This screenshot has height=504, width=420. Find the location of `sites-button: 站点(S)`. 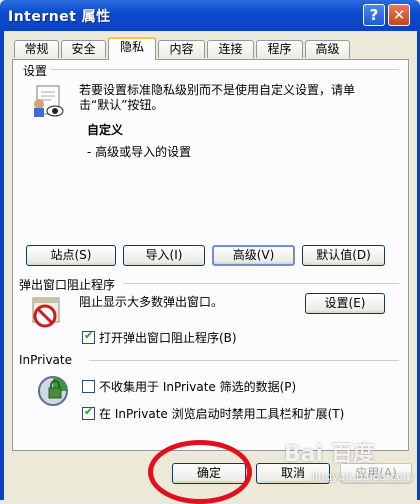

sites-button: 站点(S) is located at coordinates (71, 255).